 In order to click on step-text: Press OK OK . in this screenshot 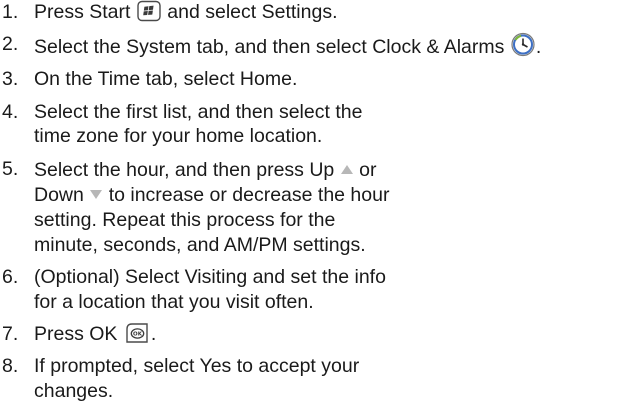, I will do `click(334, 334)`.